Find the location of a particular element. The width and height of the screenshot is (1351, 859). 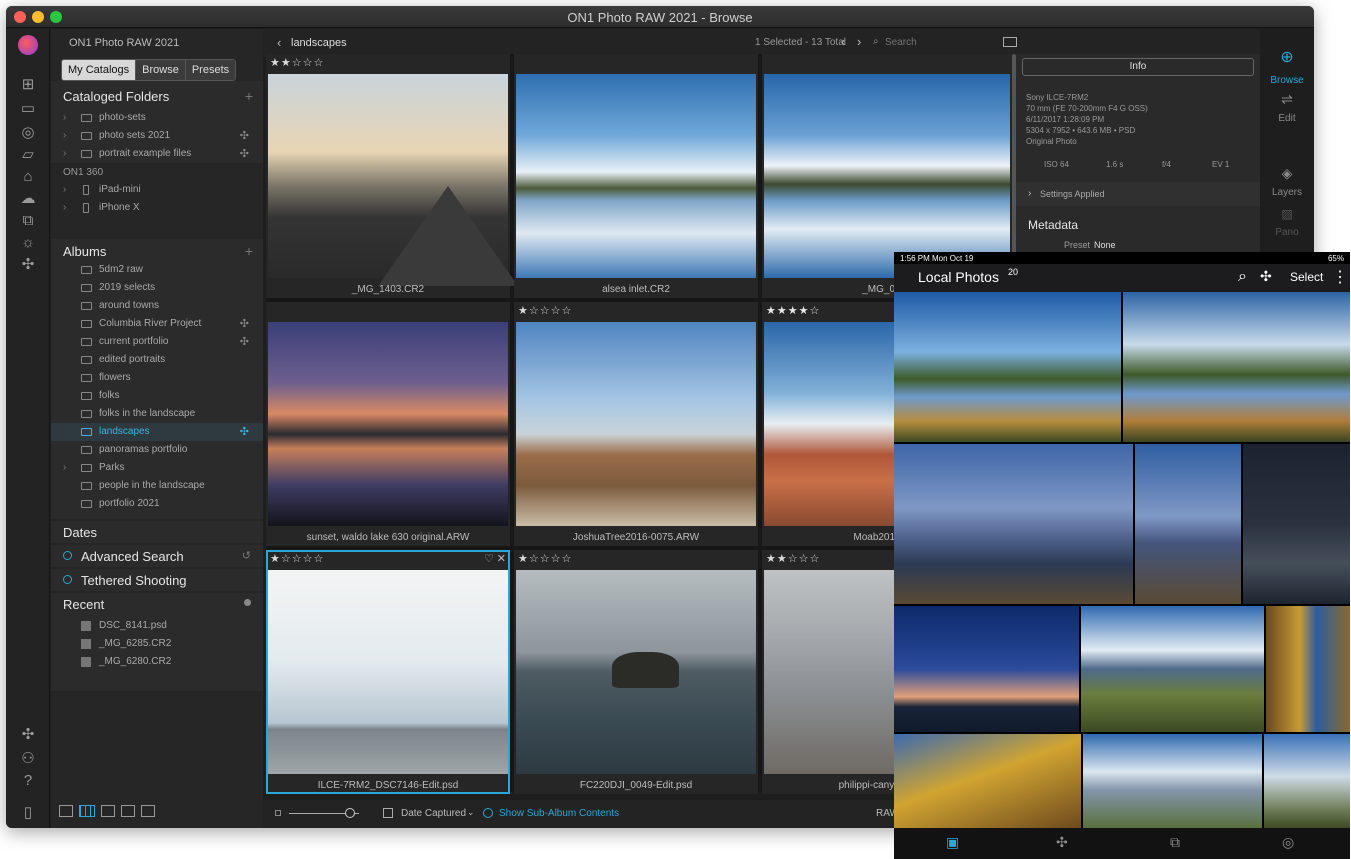

help-icon: ? is located at coordinates (28, 781).